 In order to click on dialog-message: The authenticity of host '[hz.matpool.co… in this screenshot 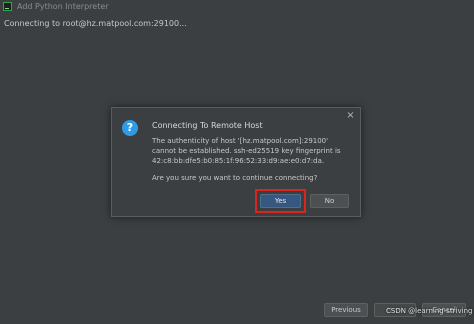, I will do `click(246, 151)`.